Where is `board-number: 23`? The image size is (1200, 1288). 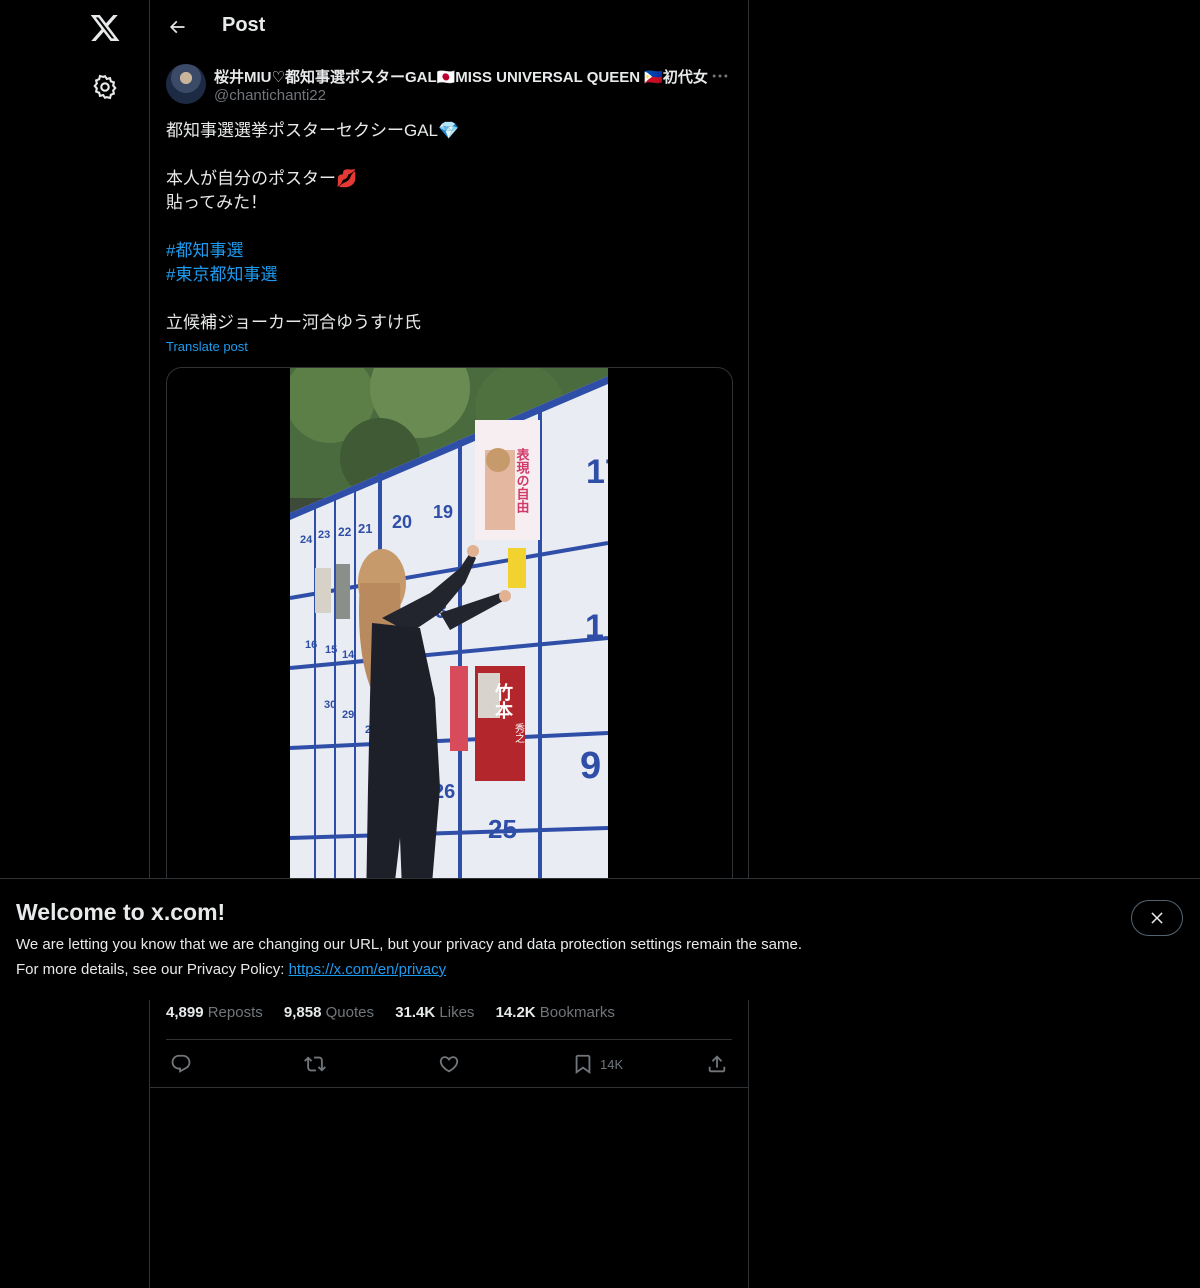
board-number: 23 is located at coordinates (324, 535).